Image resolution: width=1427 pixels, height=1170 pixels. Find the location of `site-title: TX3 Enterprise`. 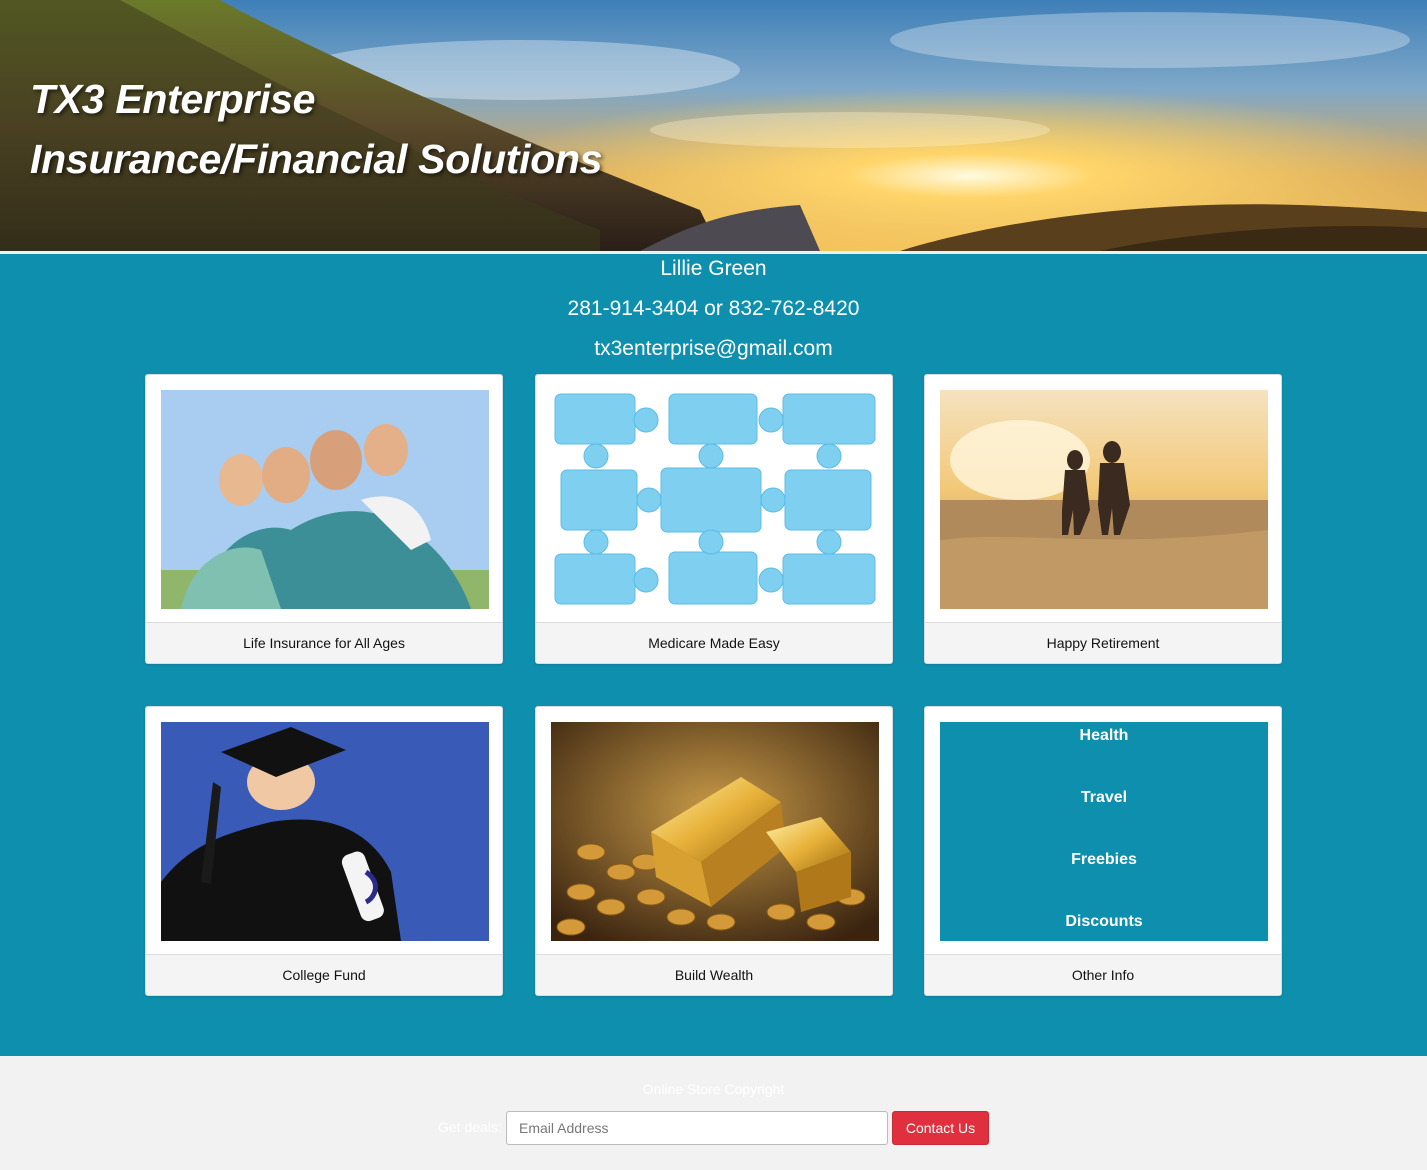

site-title: TX3 Enterprise is located at coordinates (173, 99).